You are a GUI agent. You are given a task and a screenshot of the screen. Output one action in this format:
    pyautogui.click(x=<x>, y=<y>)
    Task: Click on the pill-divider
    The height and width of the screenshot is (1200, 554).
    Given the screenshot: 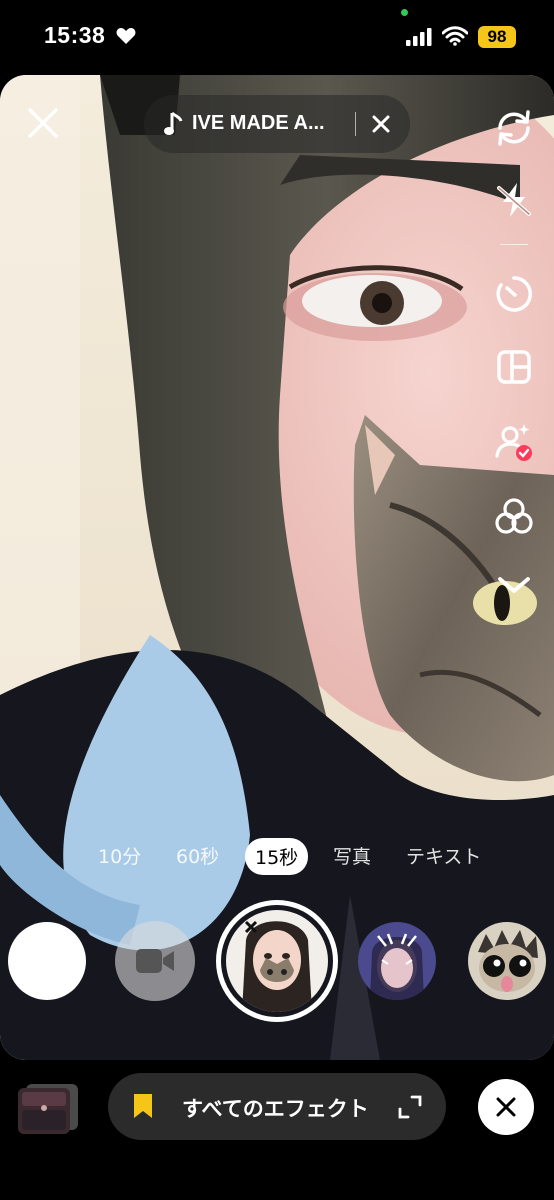 What is the action you would take?
    pyautogui.click(x=355, y=124)
    